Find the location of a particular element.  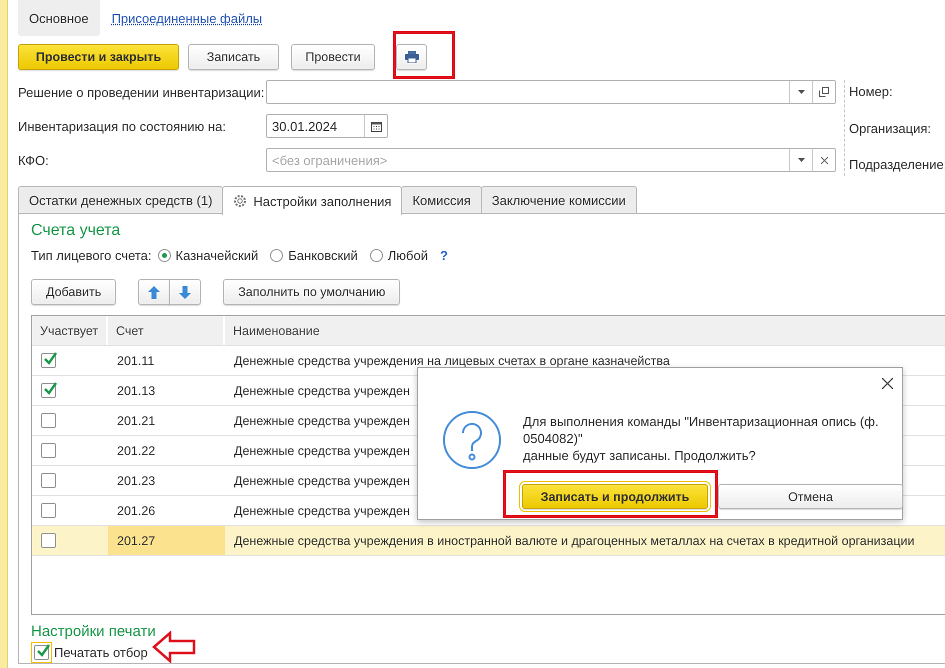

section-title: Настройки печати is located at coordinates (94, 631).